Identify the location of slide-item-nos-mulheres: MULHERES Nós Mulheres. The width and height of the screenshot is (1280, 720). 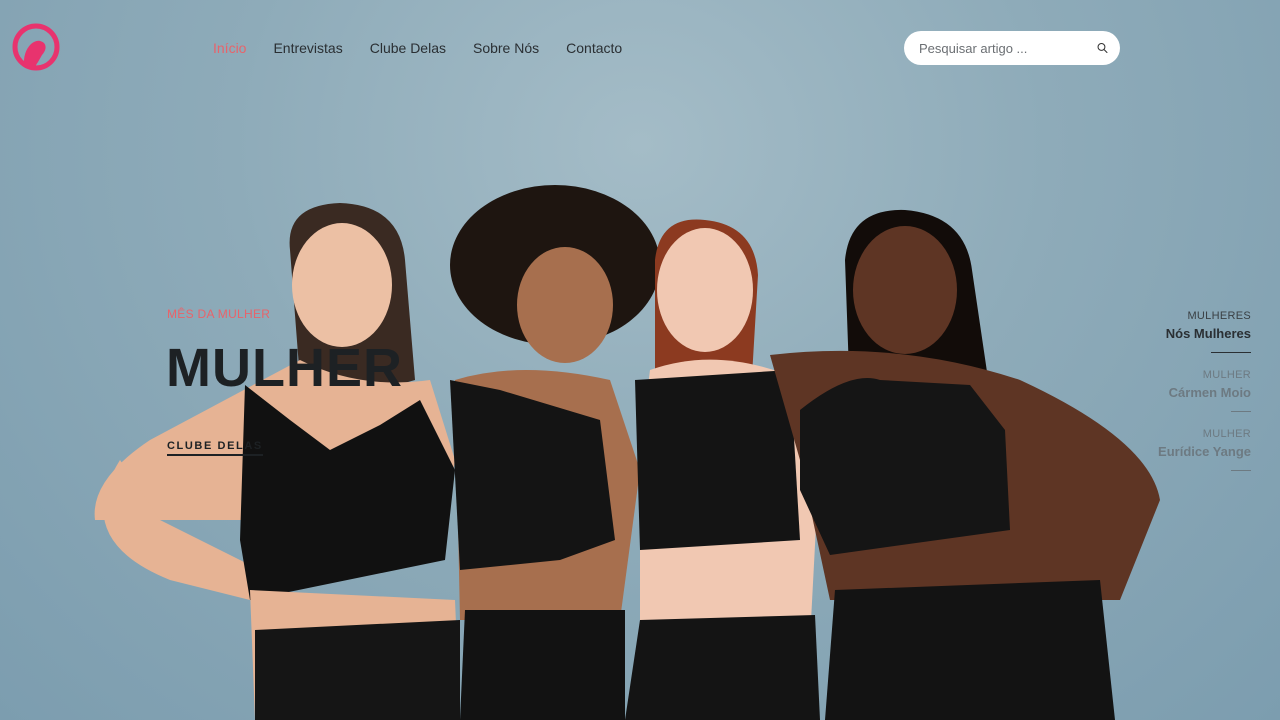
(1171, 331).